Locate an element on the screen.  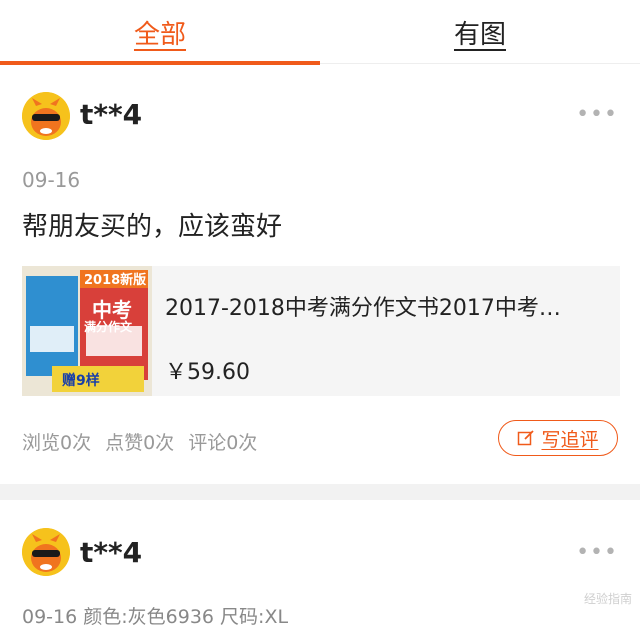
write-follow-up-button: 写追评 is located at coordinates (558, 438).